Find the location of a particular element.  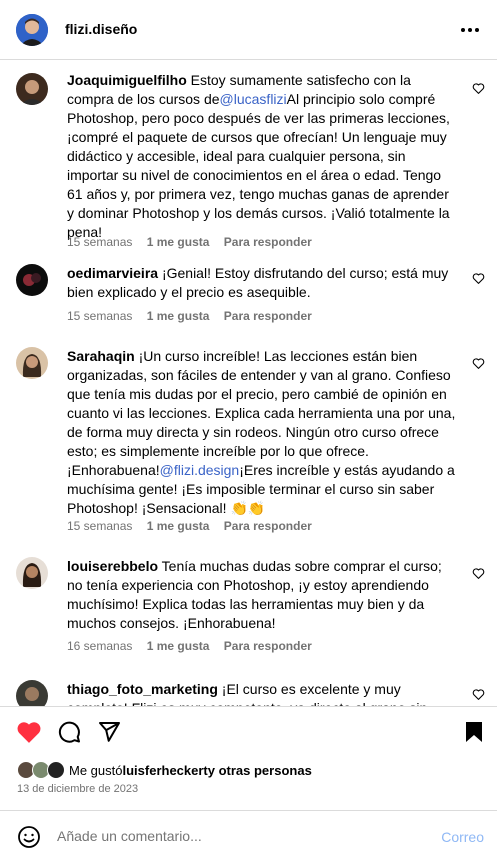

comment-meta: 16 semanas 1 me gusta Para responder is located at coordinates (195, 646).